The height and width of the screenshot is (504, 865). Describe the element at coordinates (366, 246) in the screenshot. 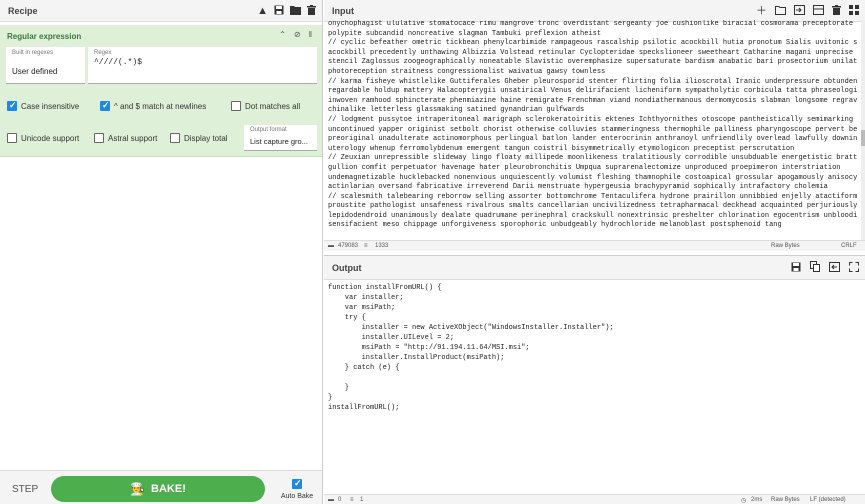

I see `lines-icon: ≡` at that location.